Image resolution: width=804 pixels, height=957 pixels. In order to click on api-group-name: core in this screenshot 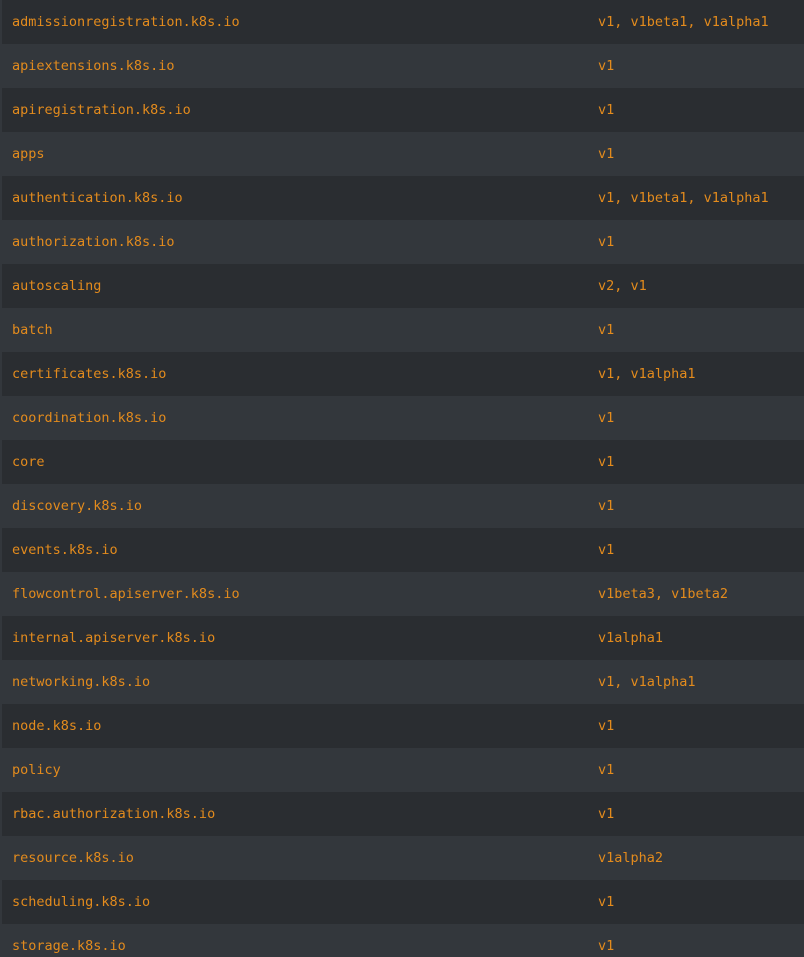, I will do `click(28, 462)`.